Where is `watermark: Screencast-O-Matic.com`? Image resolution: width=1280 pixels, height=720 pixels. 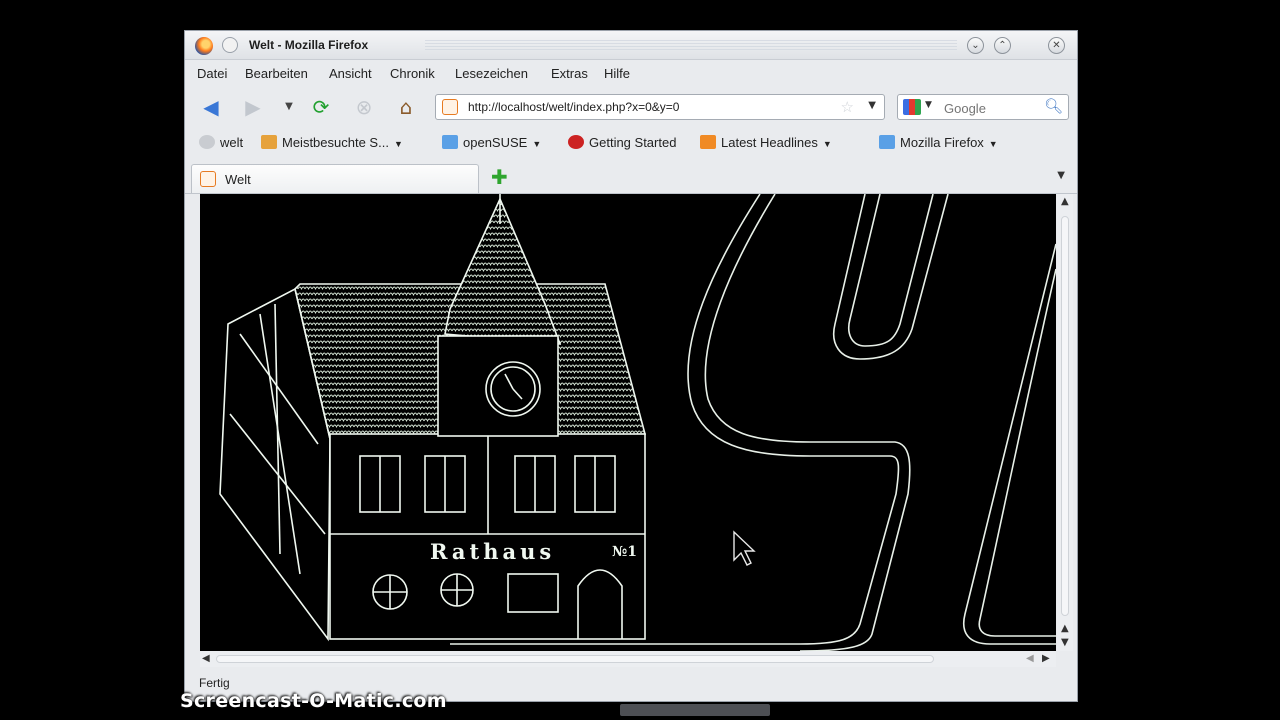 watermark: Screencast-O-Matic.com is located at coordinates (313, 701).